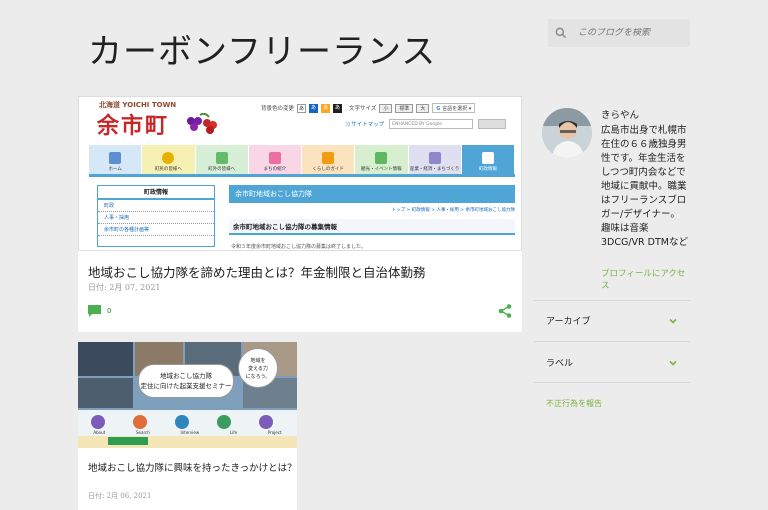  What do you see at coordinates (274, 432) in the screenshot?
I see `project-label: Project` at bounding box center [274, 432].